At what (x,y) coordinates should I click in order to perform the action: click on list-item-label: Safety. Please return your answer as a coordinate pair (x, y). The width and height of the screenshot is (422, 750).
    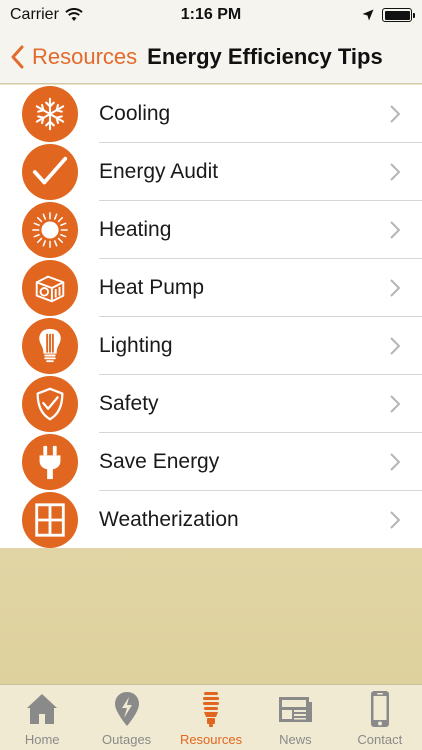
    Looking at the image, I should click on (129, 403).